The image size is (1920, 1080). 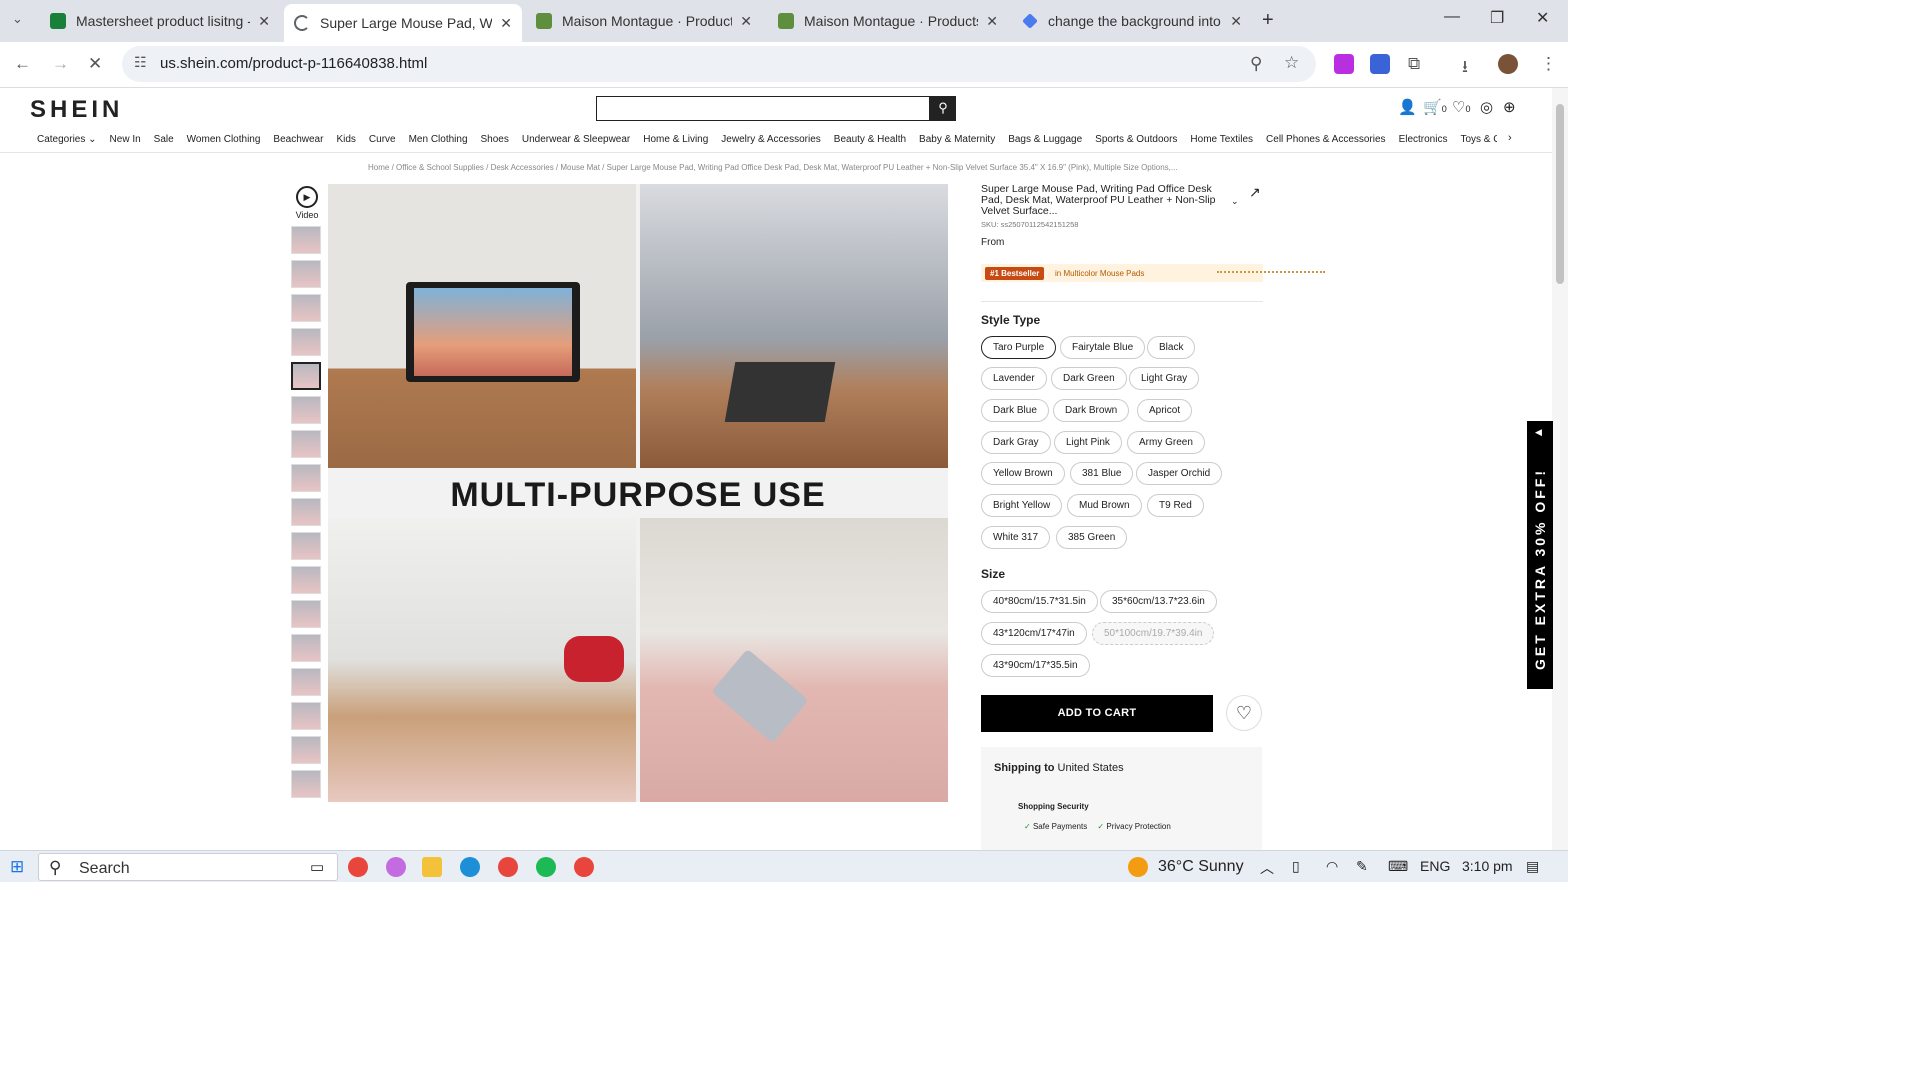 What do you see at coordinates (17, 867) in the screenshot?
I see `windows-start-icon: ⊞` at bounding box center [17, 867].